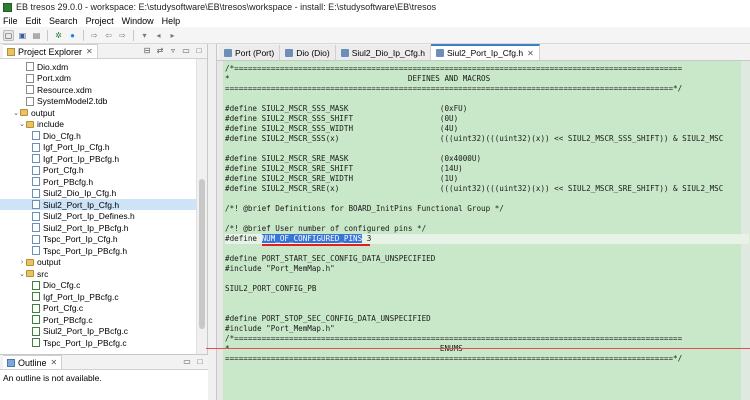  I want to click on code-line: * ENUMS, so click(487, 349).